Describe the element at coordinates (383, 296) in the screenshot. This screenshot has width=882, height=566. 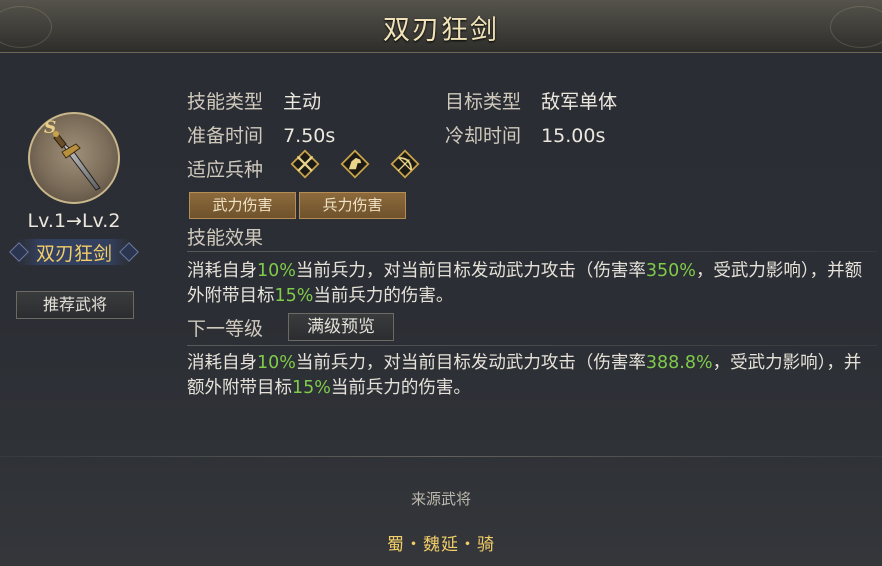
I see `effect-text-4: 当前兵力的伤害。` at that location.